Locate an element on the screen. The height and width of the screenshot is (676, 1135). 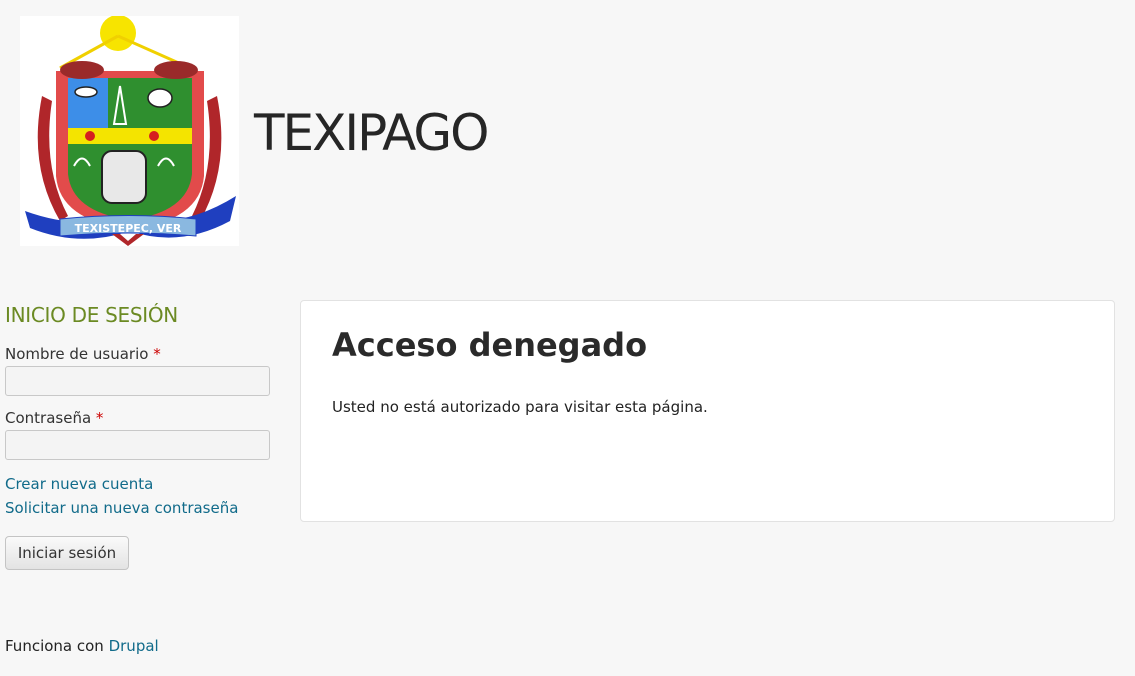
site-logo: TEXISTEPEC, VER is located at coordinates (129, 131).